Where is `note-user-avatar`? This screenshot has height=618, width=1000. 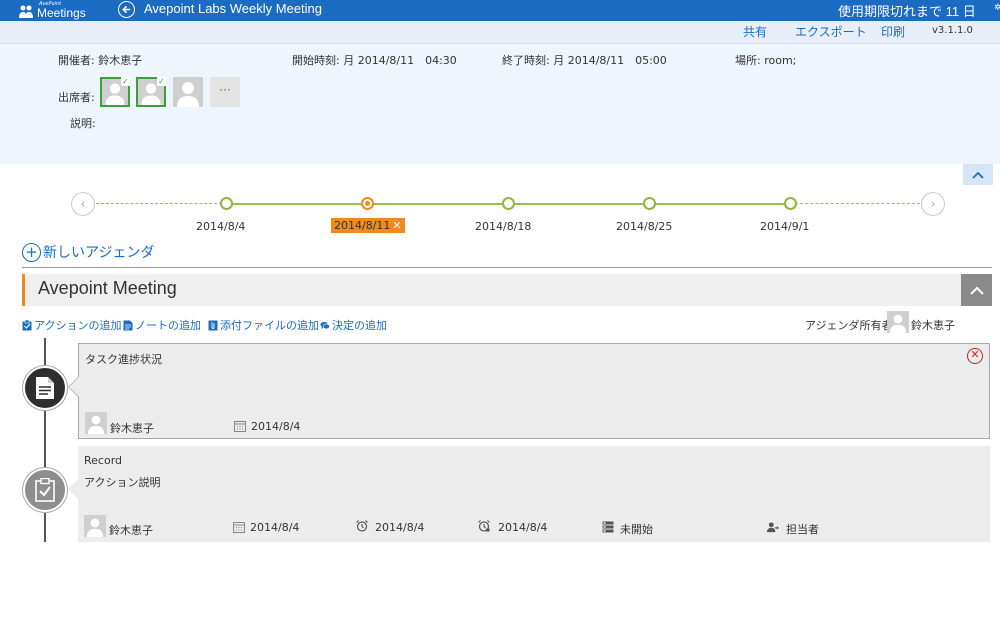
note-user-avatar is located at coordinates (96, 423).